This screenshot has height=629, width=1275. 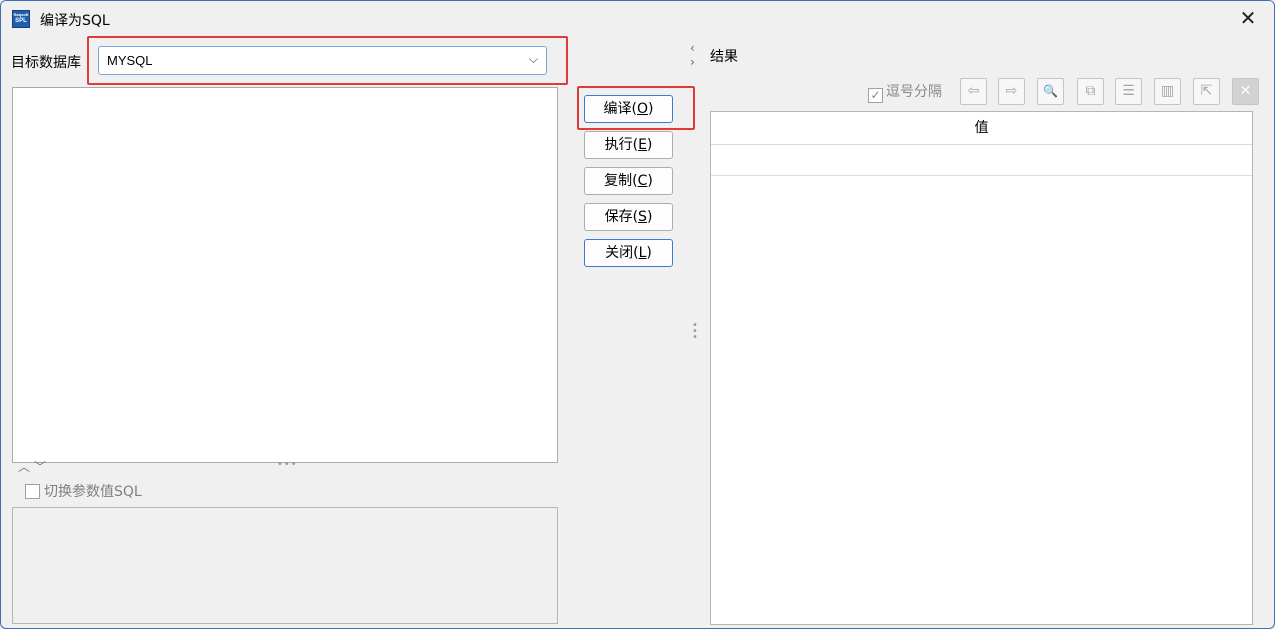 What do you see at coordinates (1206, 91) in the screenshot?
I see `export-icon: ⇱` at bounding box center [1206, 91].